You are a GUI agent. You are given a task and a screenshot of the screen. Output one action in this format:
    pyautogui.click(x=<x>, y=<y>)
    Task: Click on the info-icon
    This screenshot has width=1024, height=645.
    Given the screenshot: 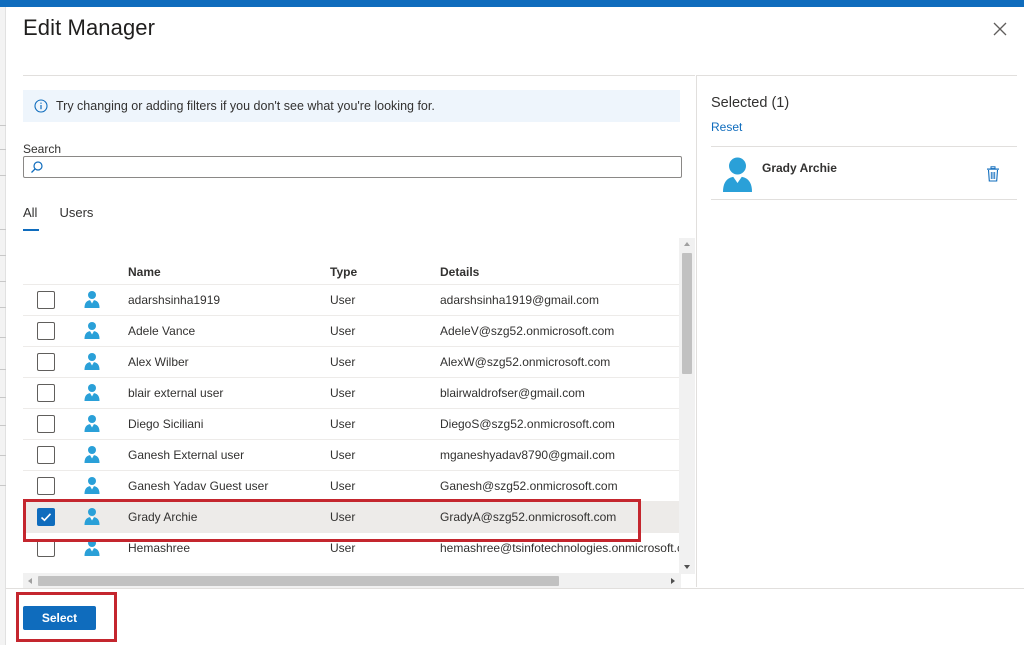 What is the action you would take?
    pyautogui.click(x=41, y=106)
    